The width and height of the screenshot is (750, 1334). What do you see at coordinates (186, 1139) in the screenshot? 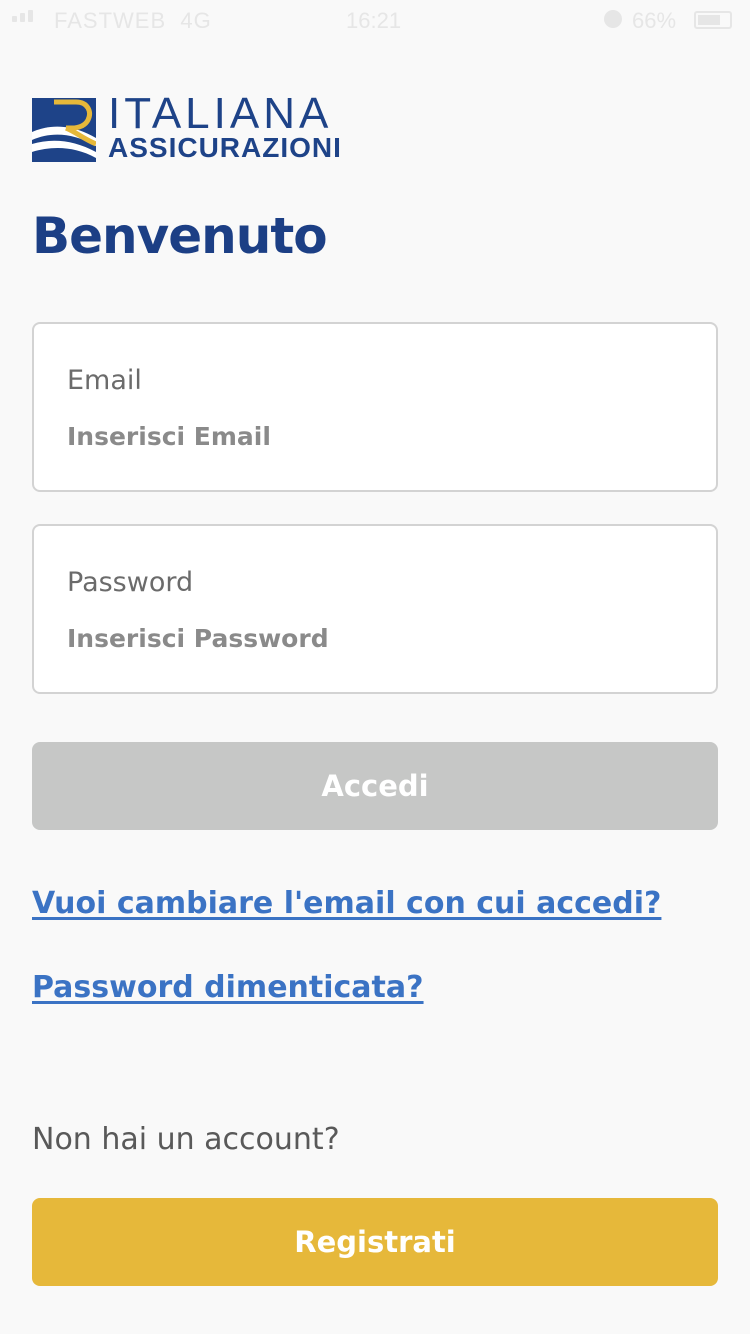
I see `no-account-text: Non hai un account?` at bounding box center [186, 1139].